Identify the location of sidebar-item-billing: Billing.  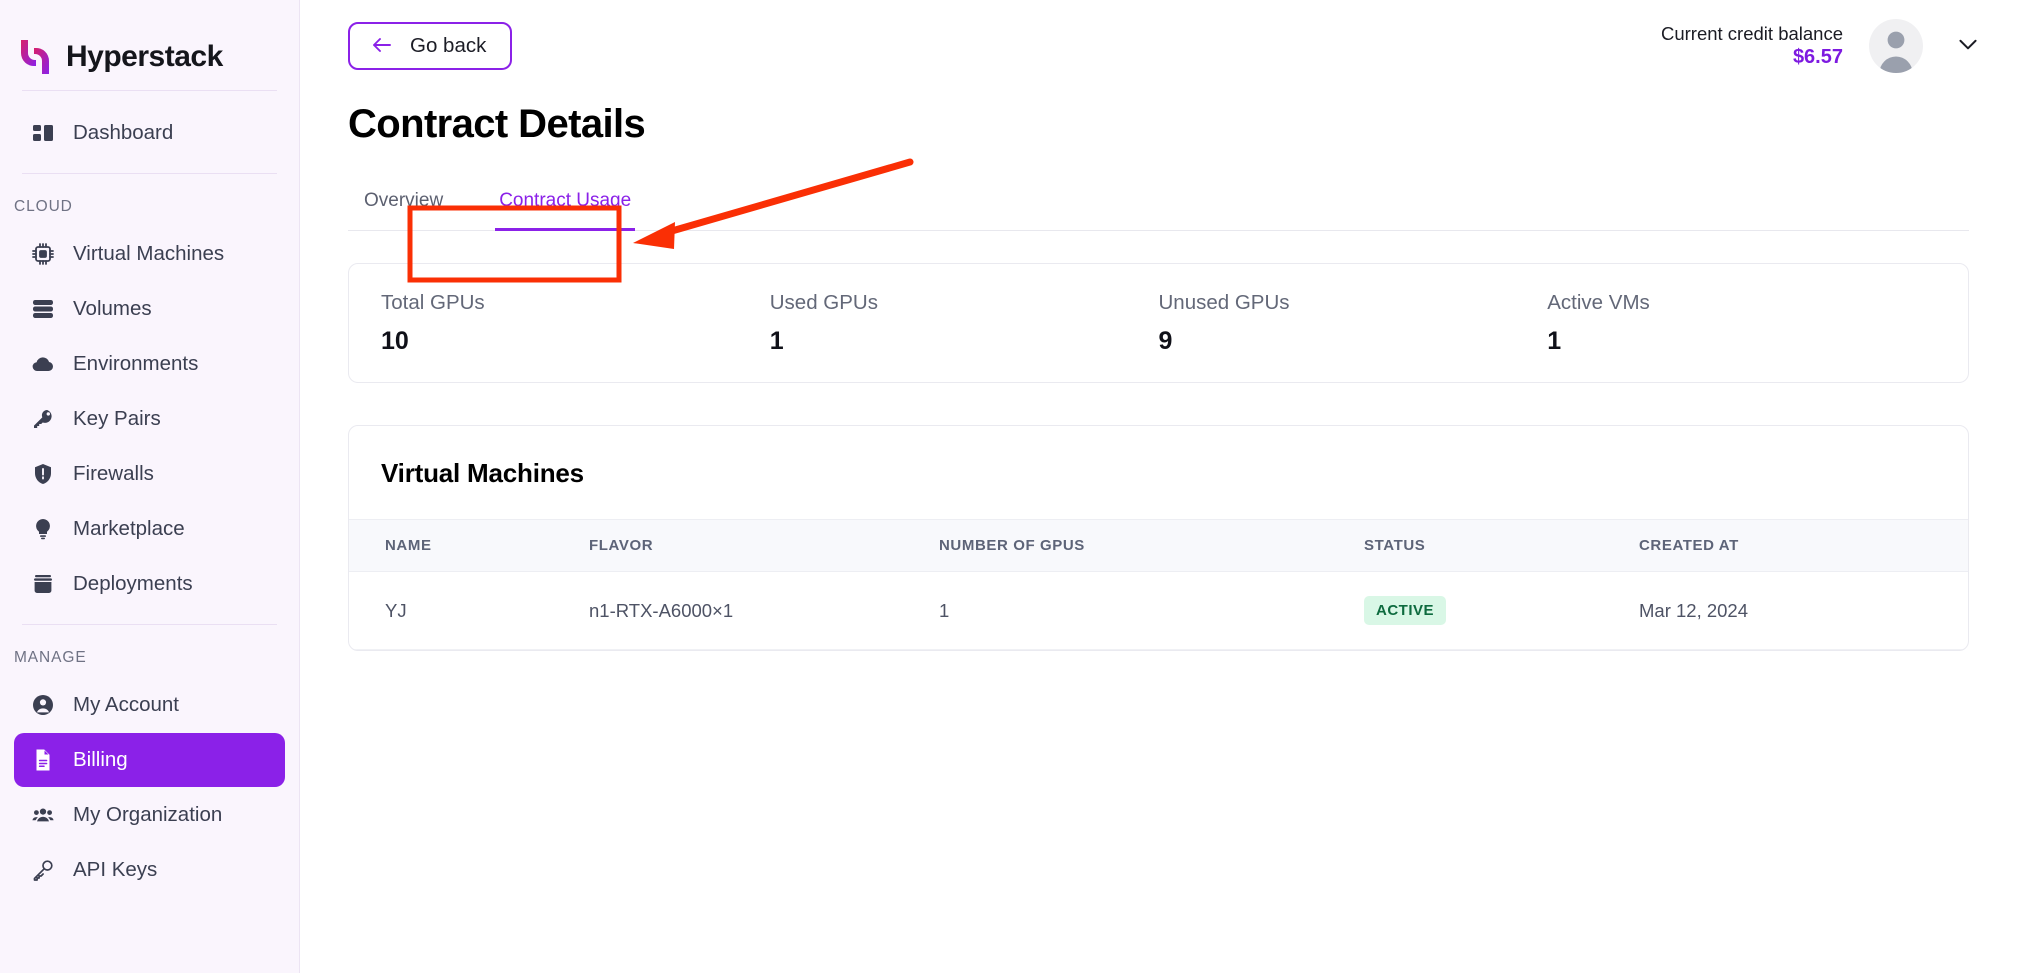
(149, 760).